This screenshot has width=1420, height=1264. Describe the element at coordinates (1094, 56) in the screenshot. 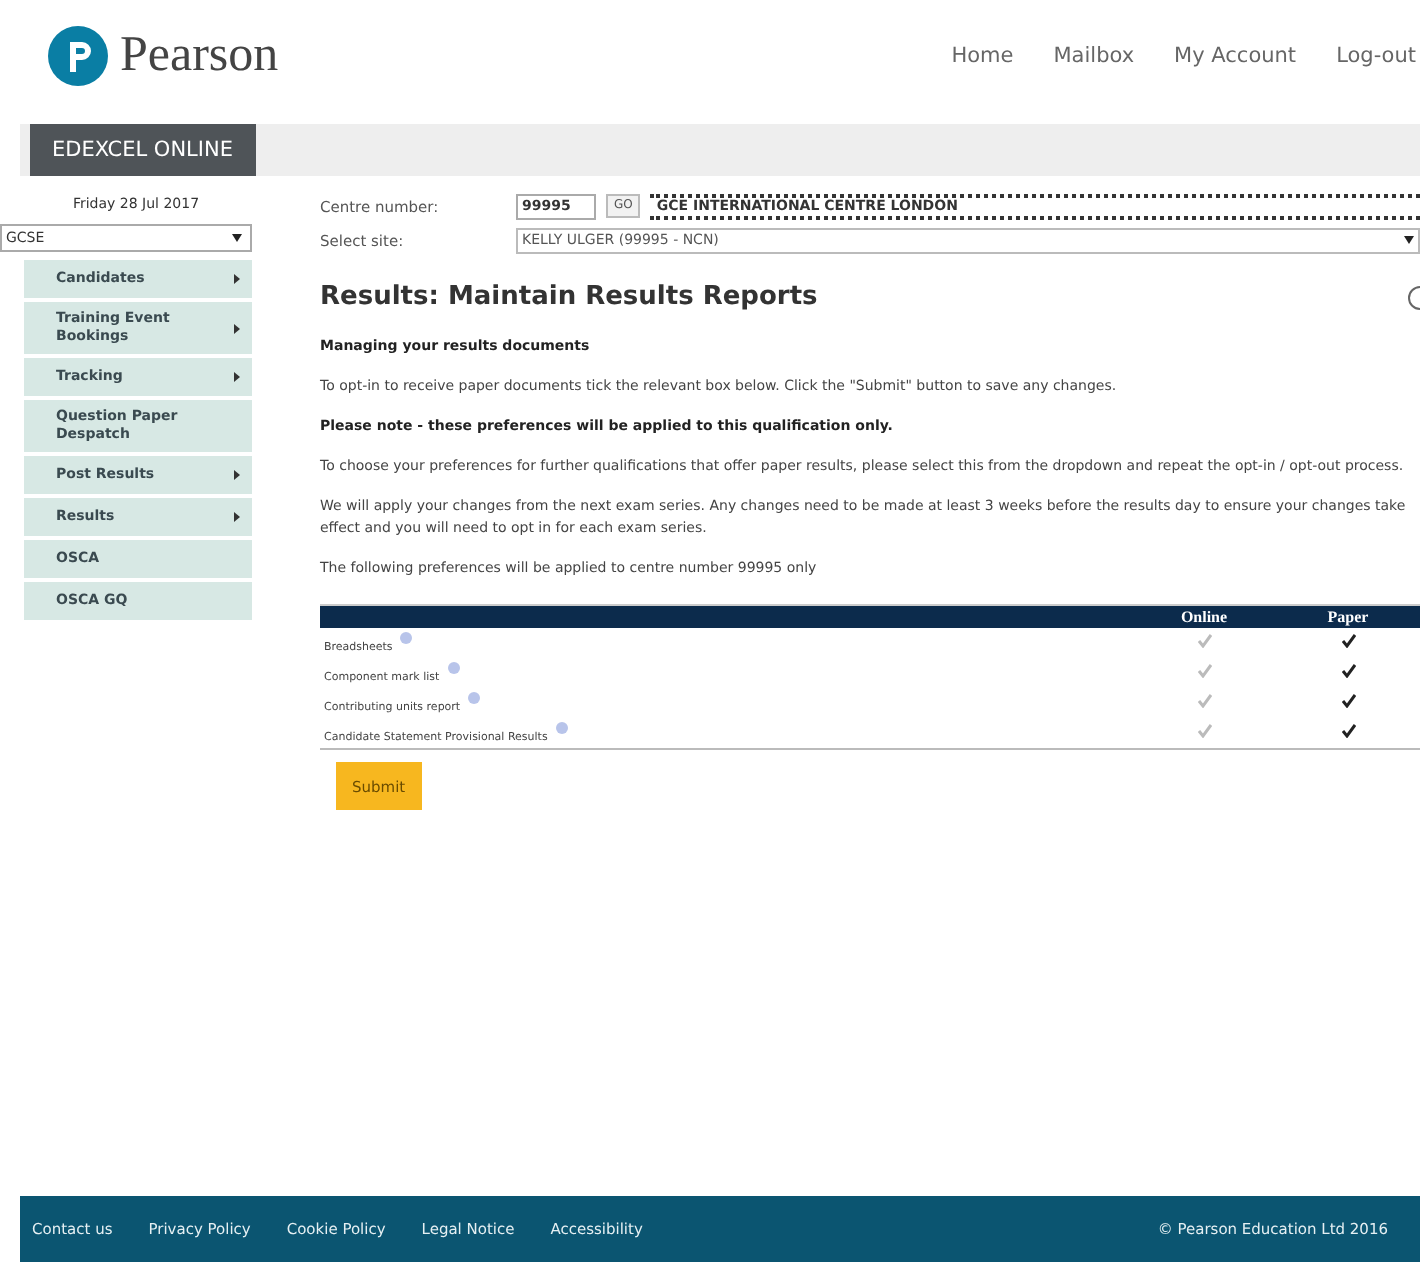

I see `nav-link: Mailbox` at that location.